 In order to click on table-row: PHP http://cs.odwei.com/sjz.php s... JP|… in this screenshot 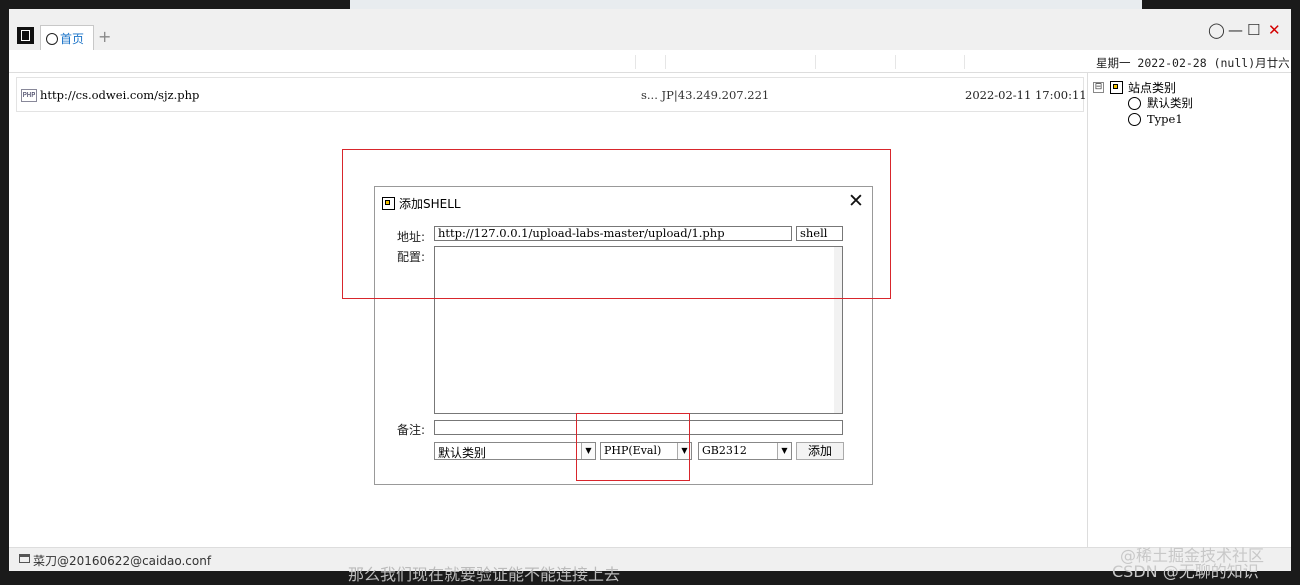, I will do `click(551, 94)`.